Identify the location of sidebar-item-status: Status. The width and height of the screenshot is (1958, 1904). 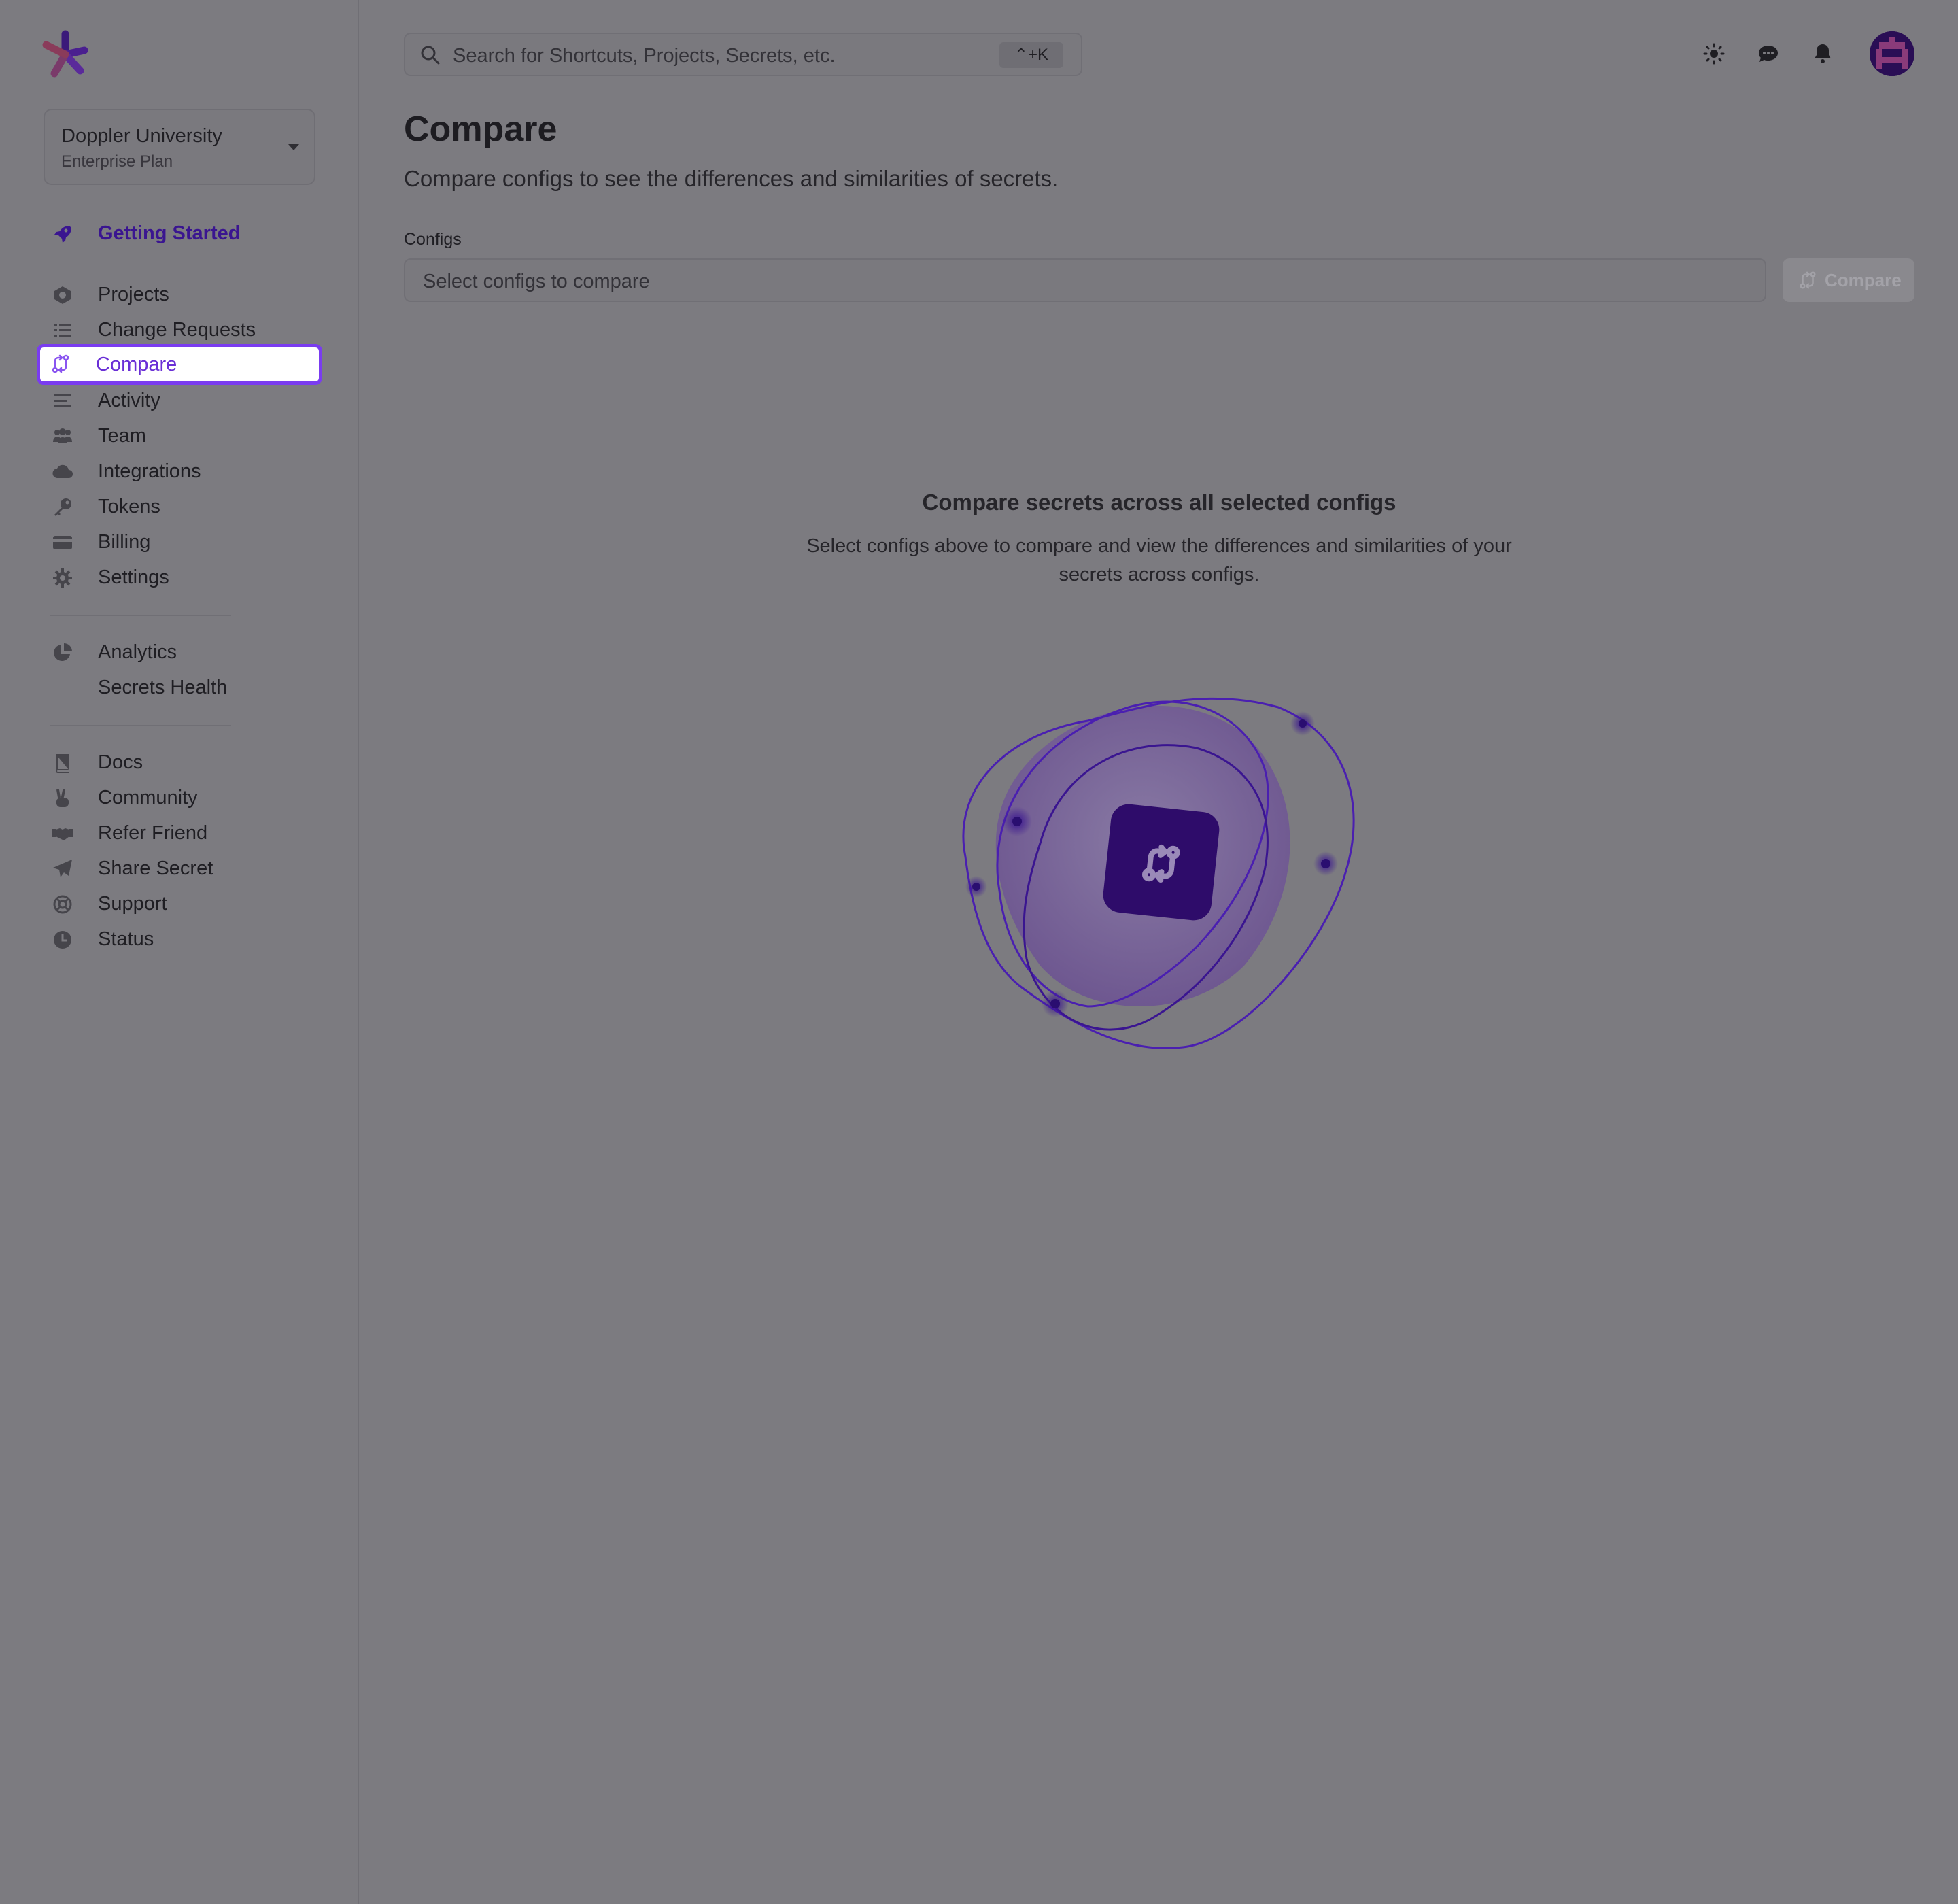
(179, 940).